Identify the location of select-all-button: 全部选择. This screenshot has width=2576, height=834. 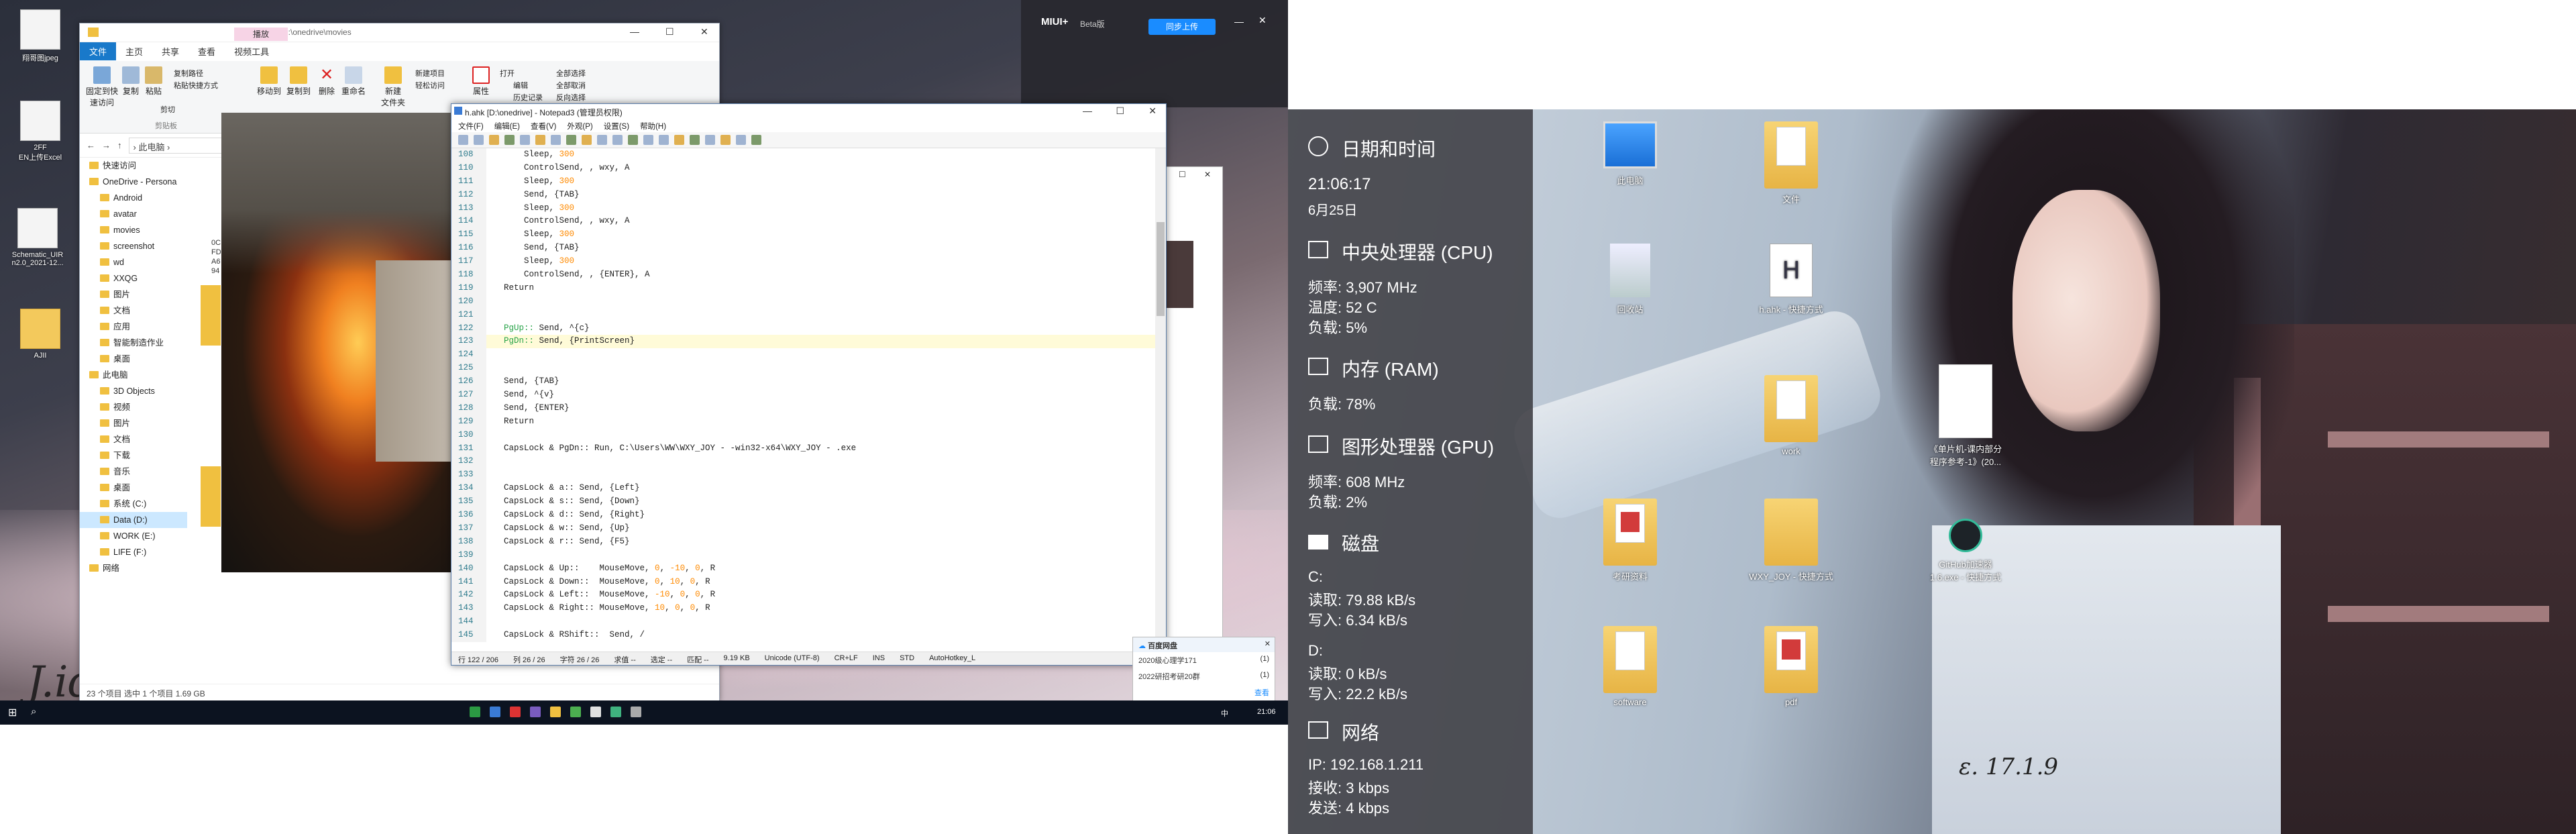
(571, 74).